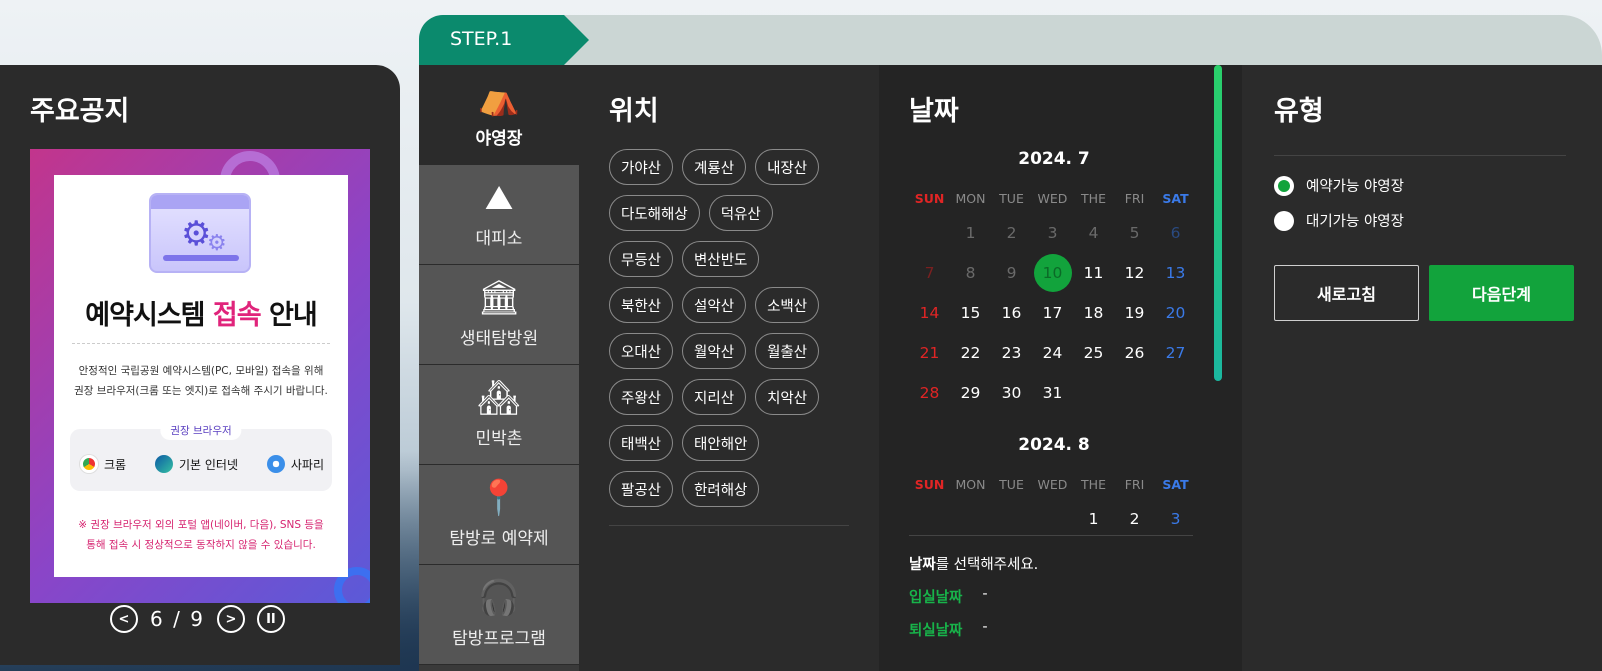 The height and width of the screenshot is (671, 1602). I want to click on eco-center-icon: 🏛, so click(499, 298).